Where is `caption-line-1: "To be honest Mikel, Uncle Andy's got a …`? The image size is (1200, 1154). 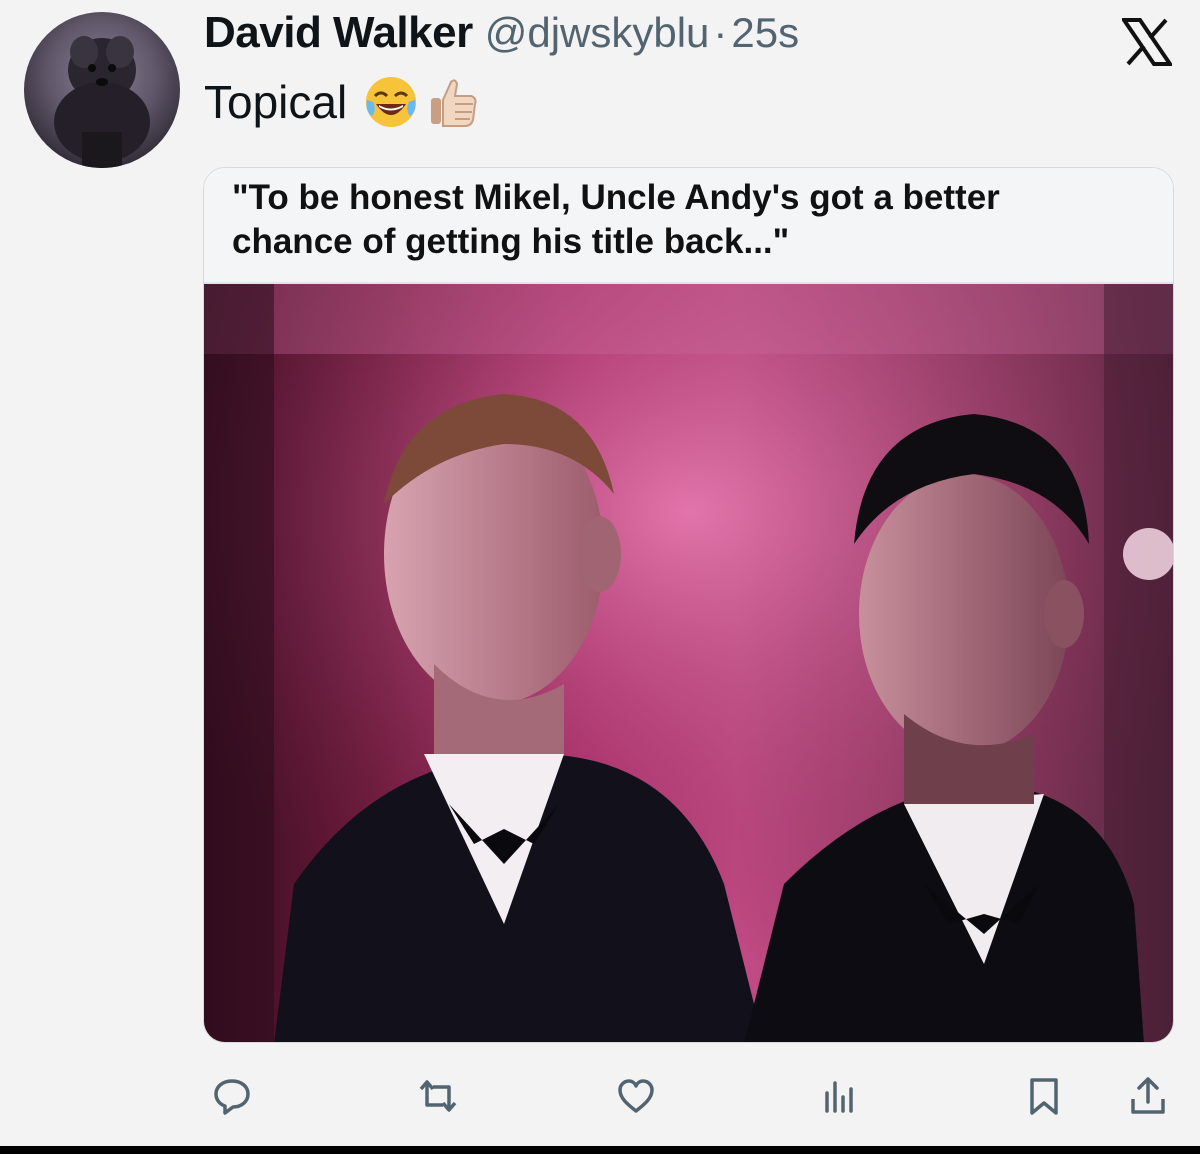 caption-line-1: "To be honest Mikel, Uncle Andy's got a … is located at coordinates (616, 197).